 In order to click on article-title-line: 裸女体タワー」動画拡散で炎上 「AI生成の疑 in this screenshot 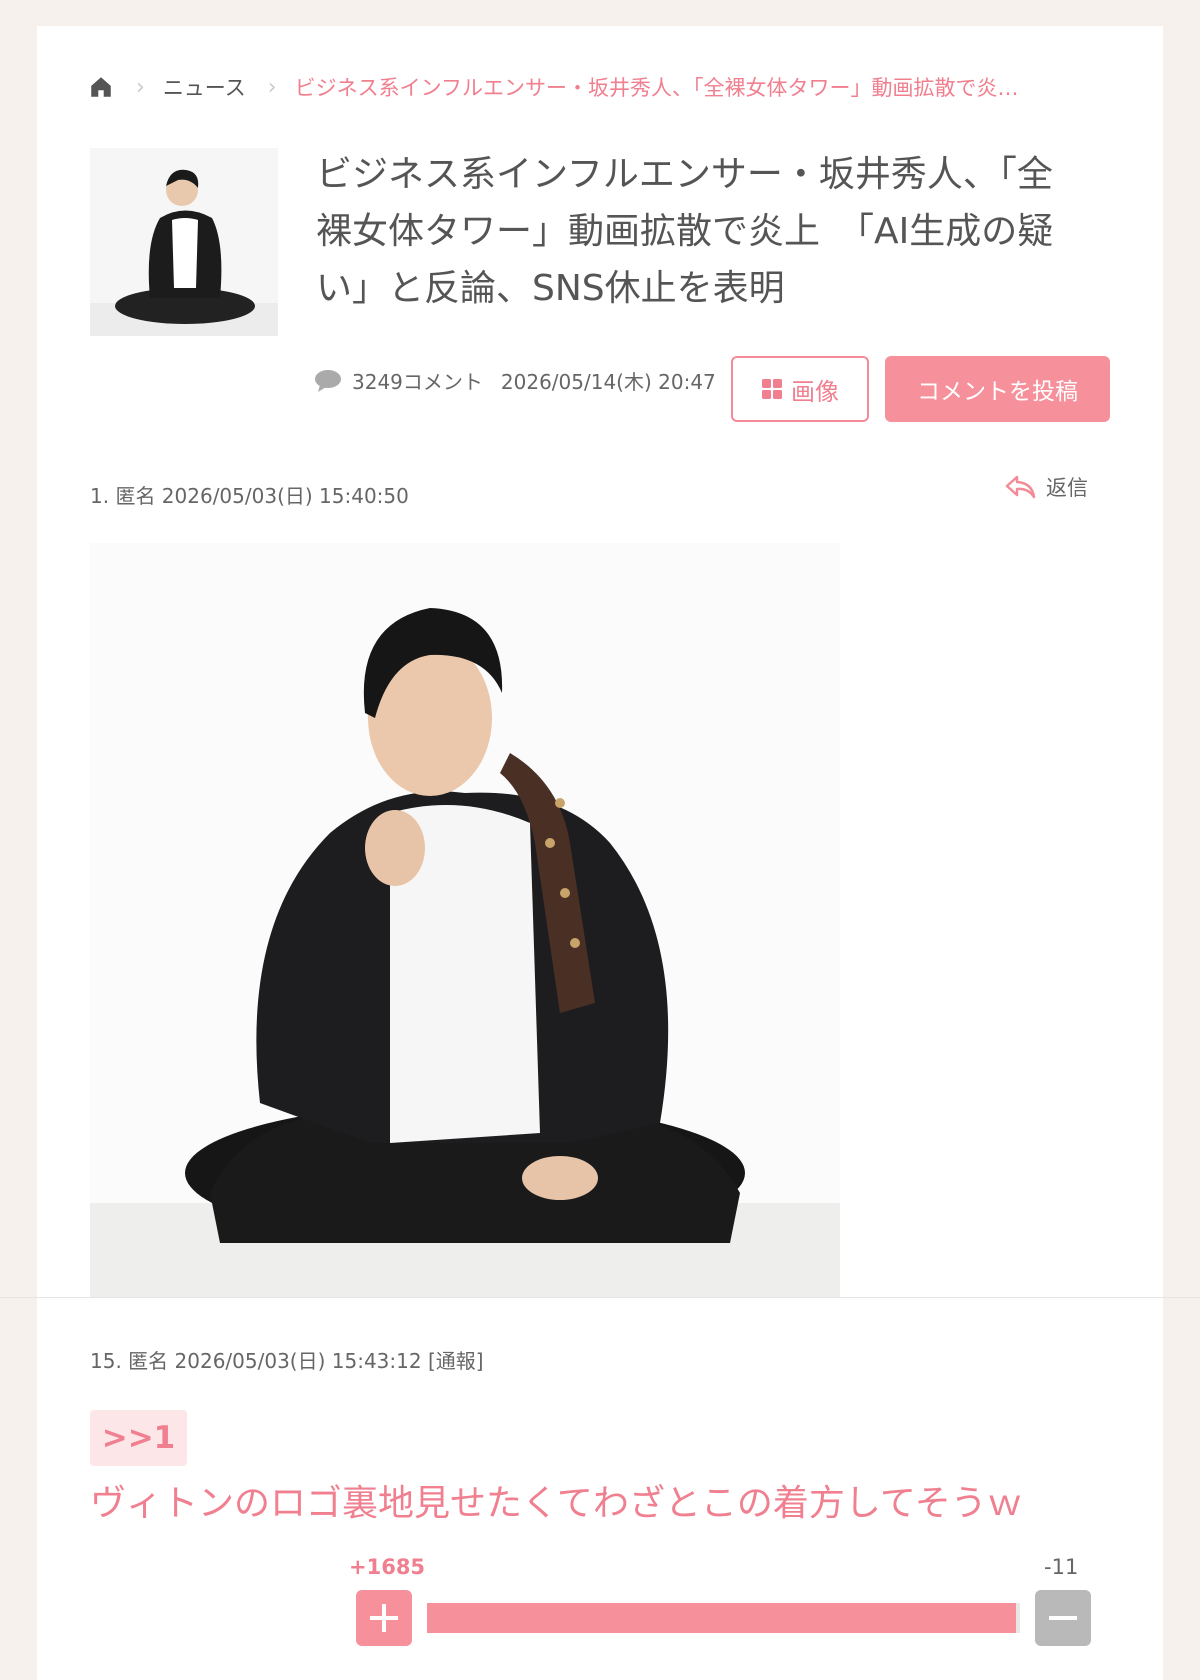, I will do `click(685, 231)`.